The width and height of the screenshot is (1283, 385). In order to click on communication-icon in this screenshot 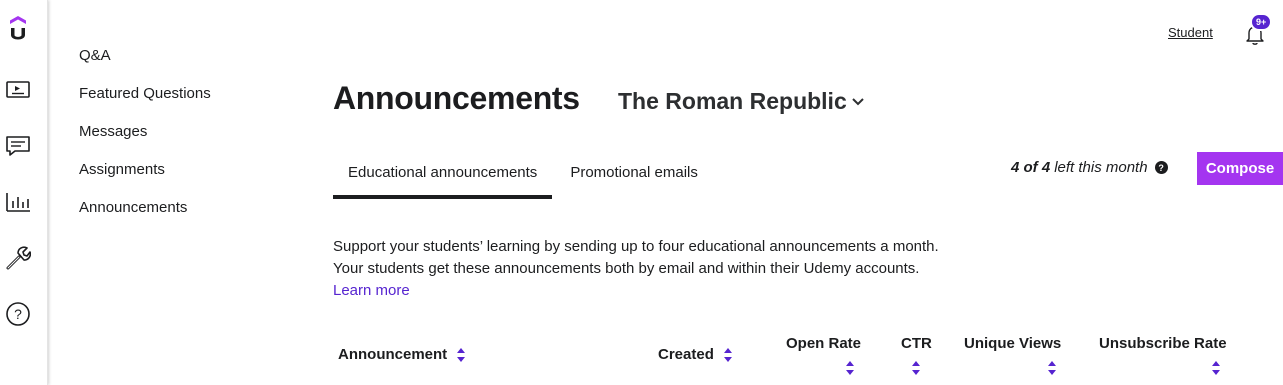, I will do `click(18, 146)`.